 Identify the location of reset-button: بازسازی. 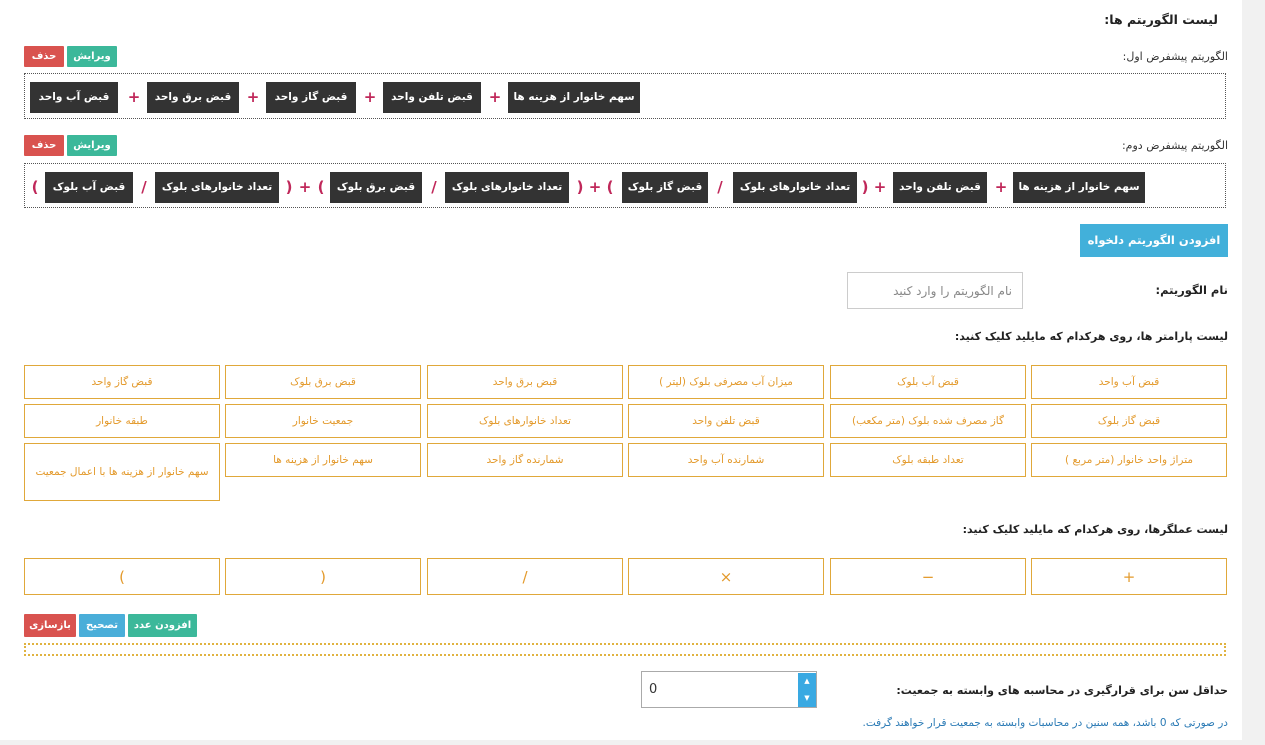
(50, 625).